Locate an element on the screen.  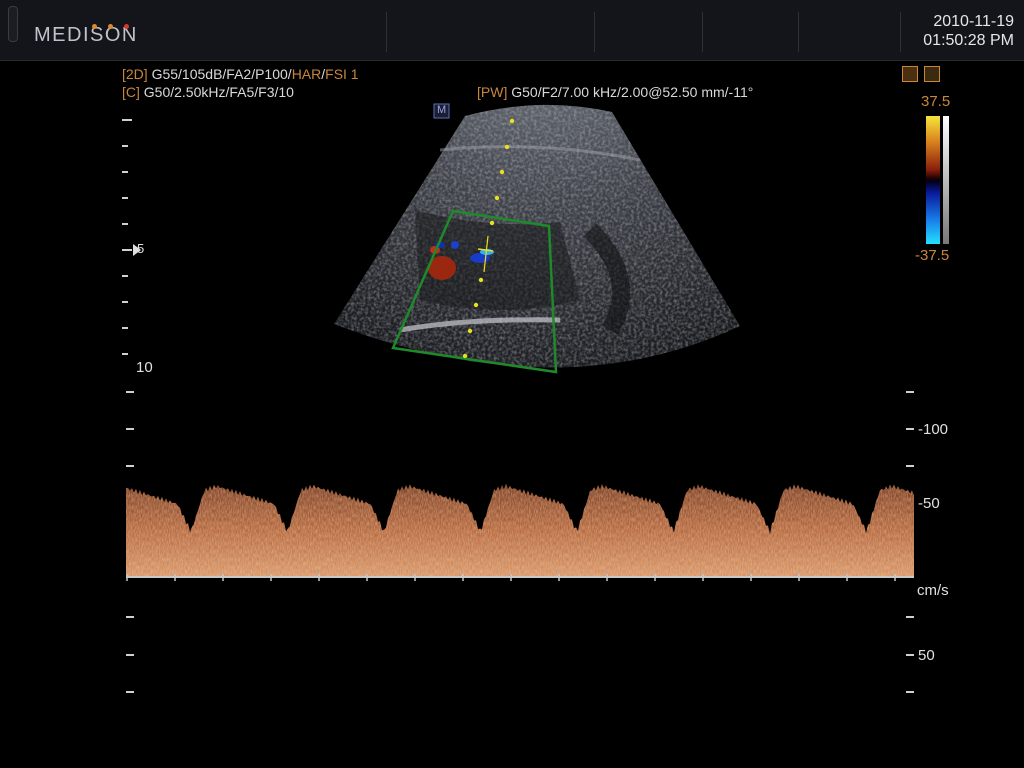
velocity-unit: cm/s is located at coordinates (933, 590).